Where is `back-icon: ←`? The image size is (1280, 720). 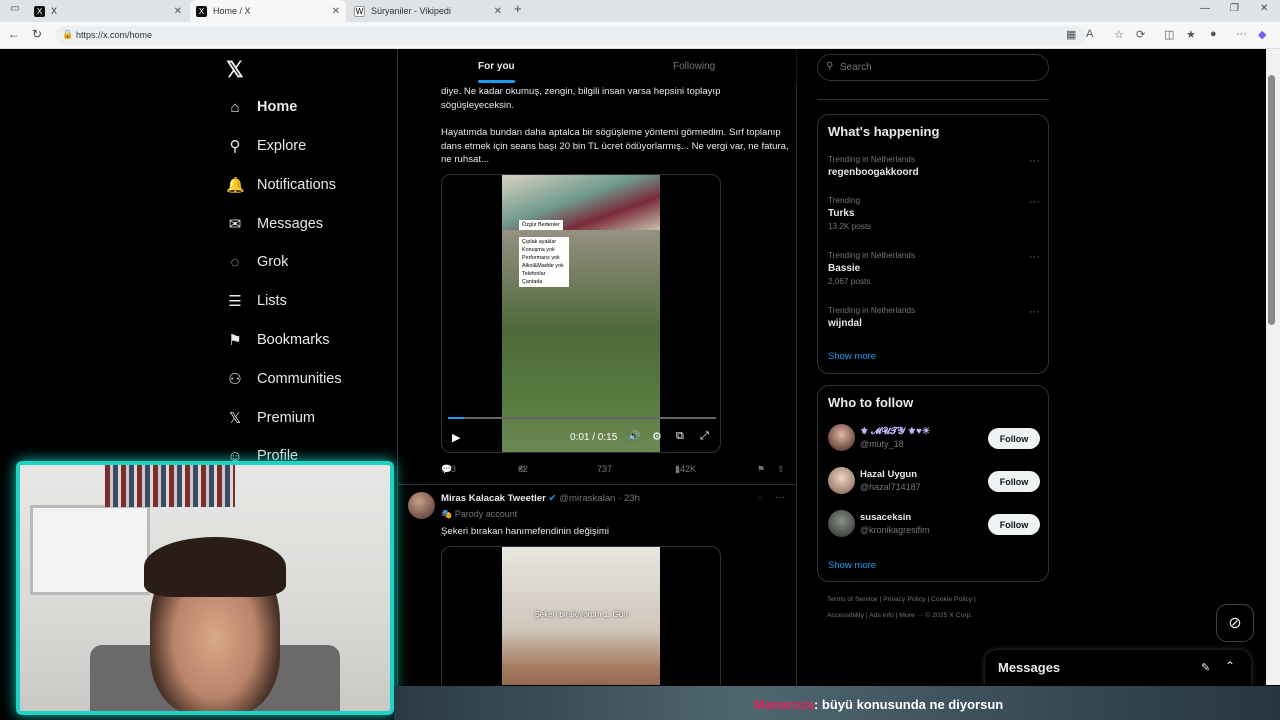 back-icon: ← is located at coordinates (14, 34).